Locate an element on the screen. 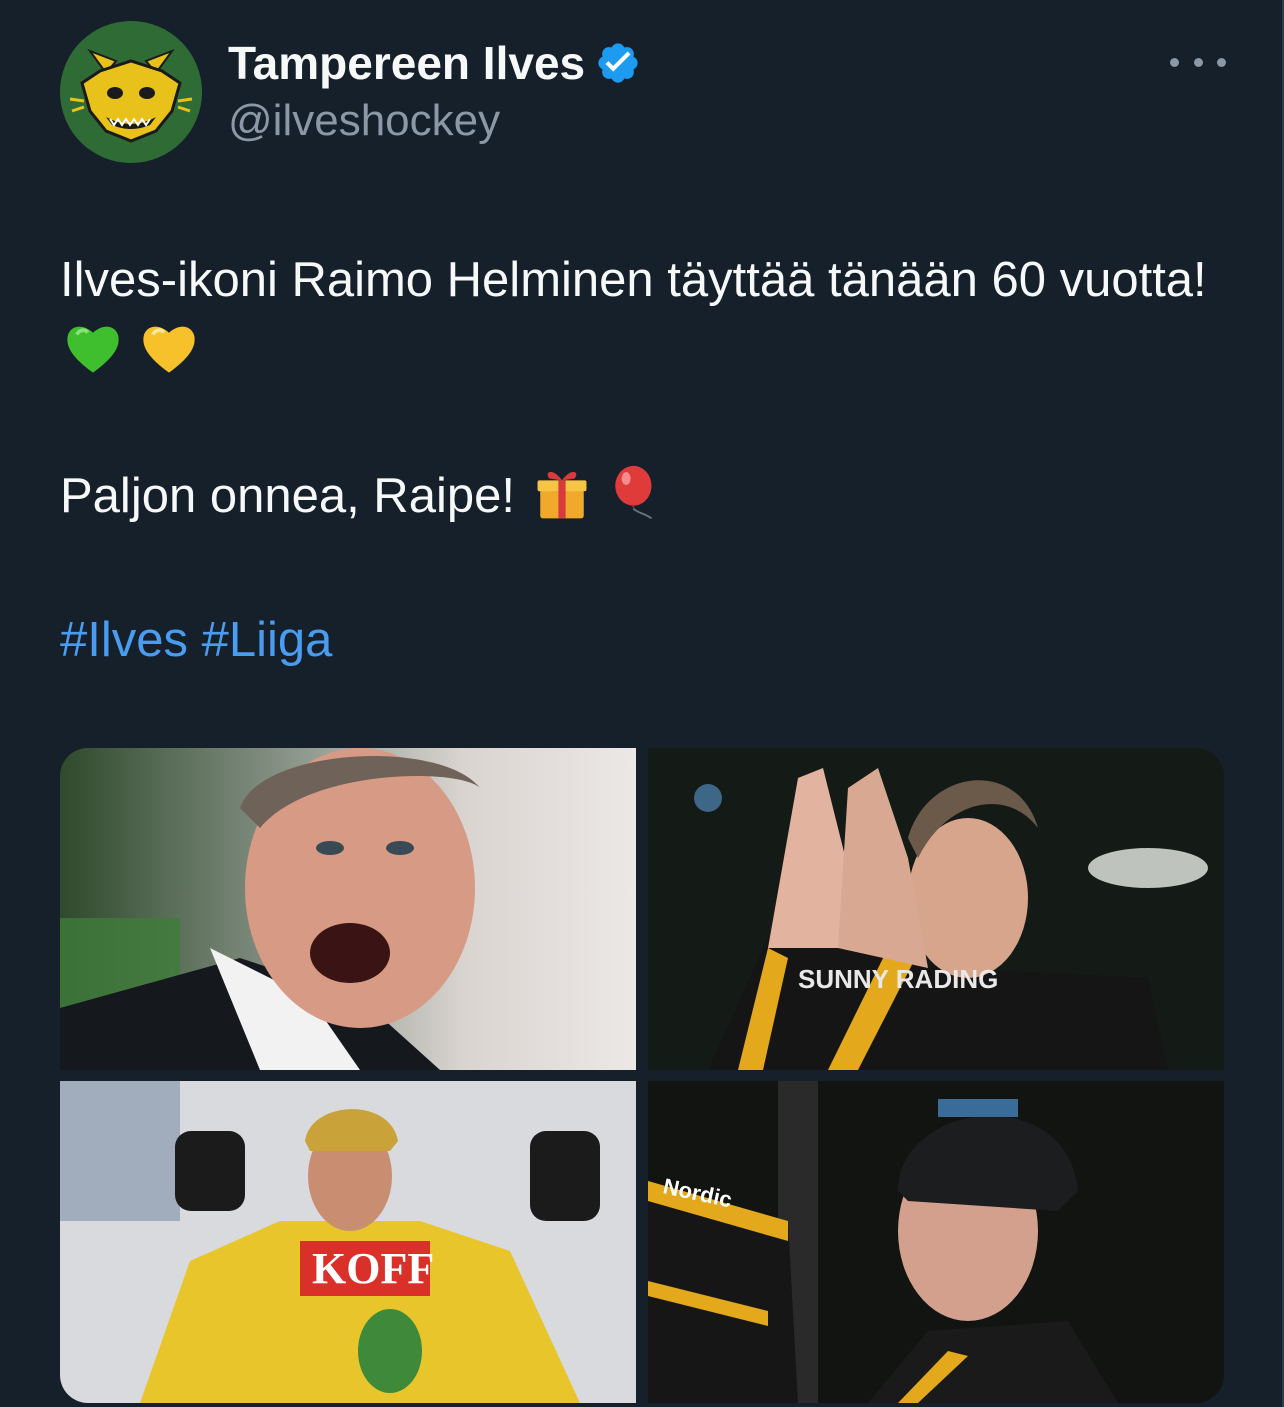 The image size is (1284, 1407). avatar is located at coordinates (131, 92).